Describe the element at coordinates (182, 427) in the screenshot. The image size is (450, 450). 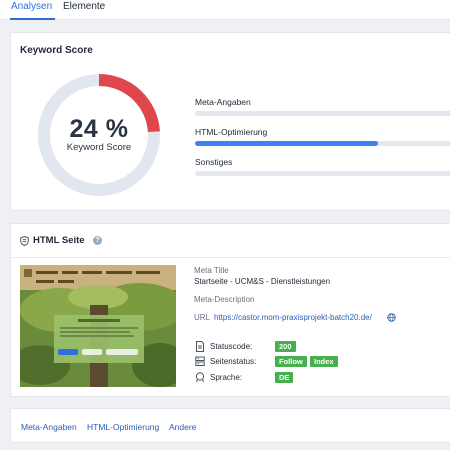
I see `link-andere: Andere` at that location.